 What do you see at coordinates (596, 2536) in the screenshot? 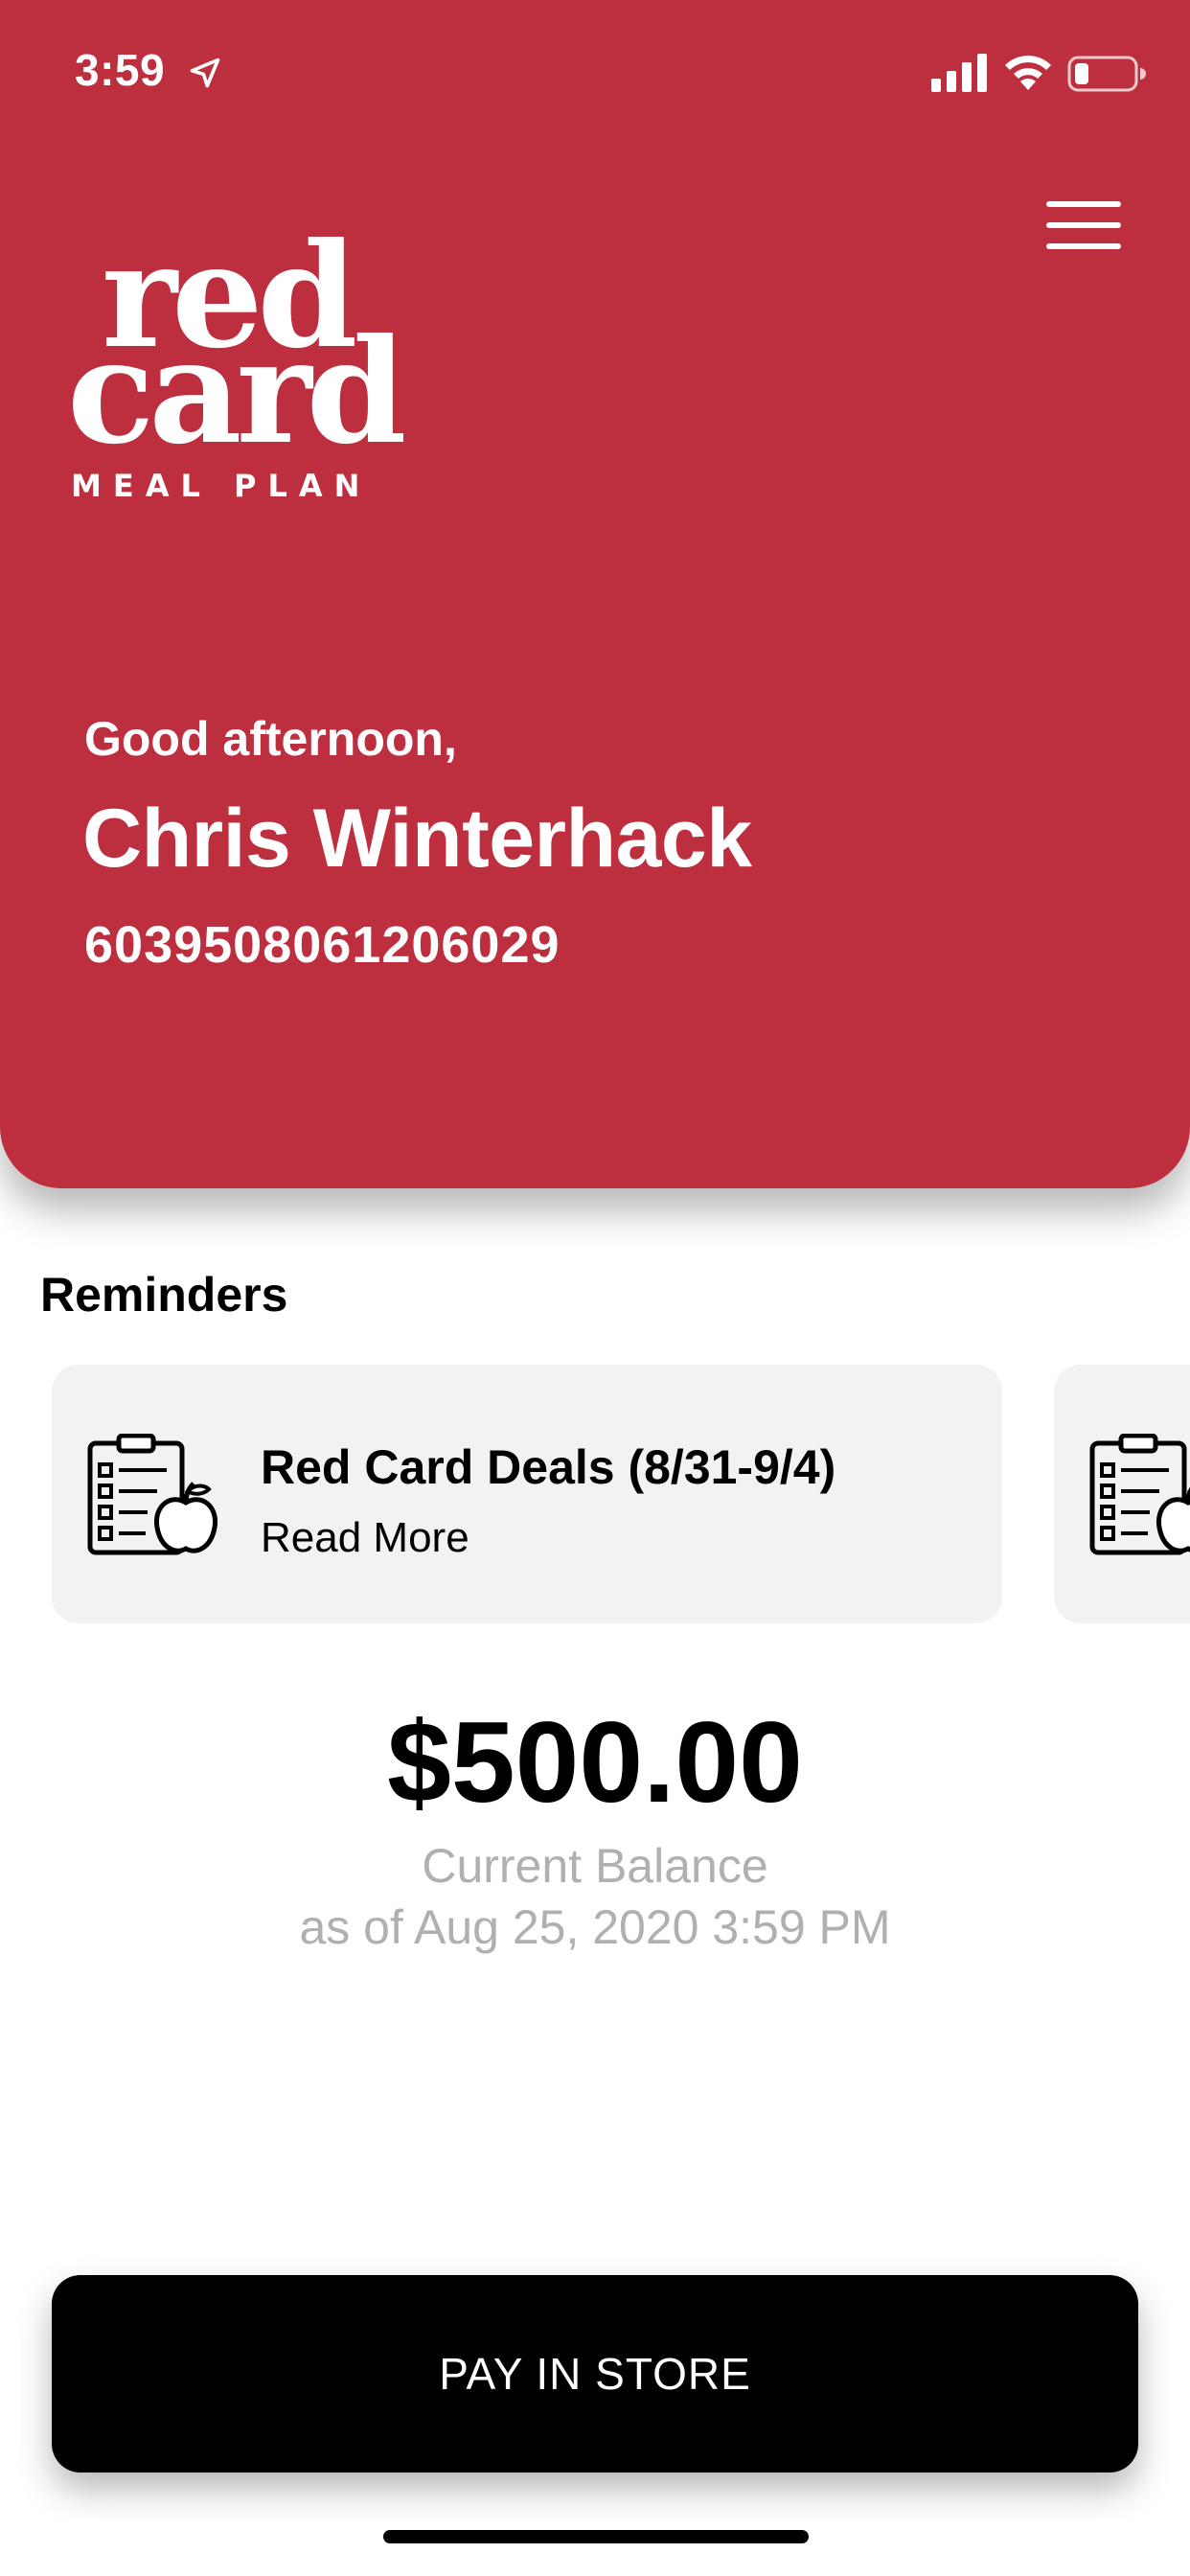
I see `home-indicator` at bounding box center [596, 2536].